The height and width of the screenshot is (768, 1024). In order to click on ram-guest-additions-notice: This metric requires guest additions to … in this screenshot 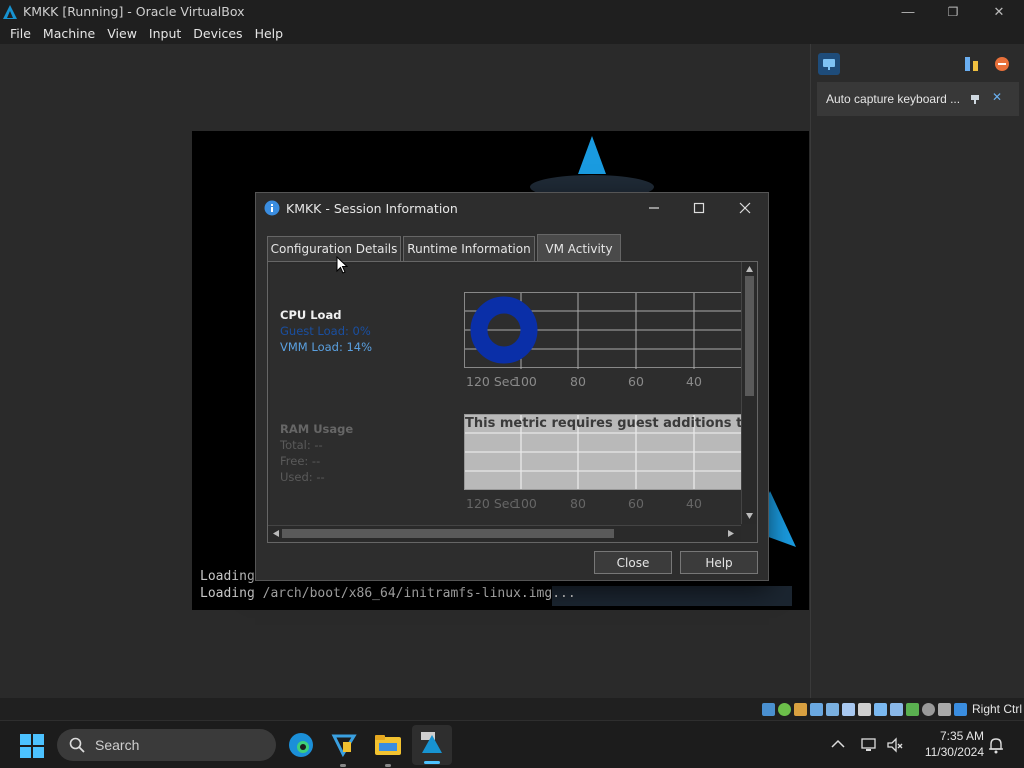, I will do `click(603, 423)`.